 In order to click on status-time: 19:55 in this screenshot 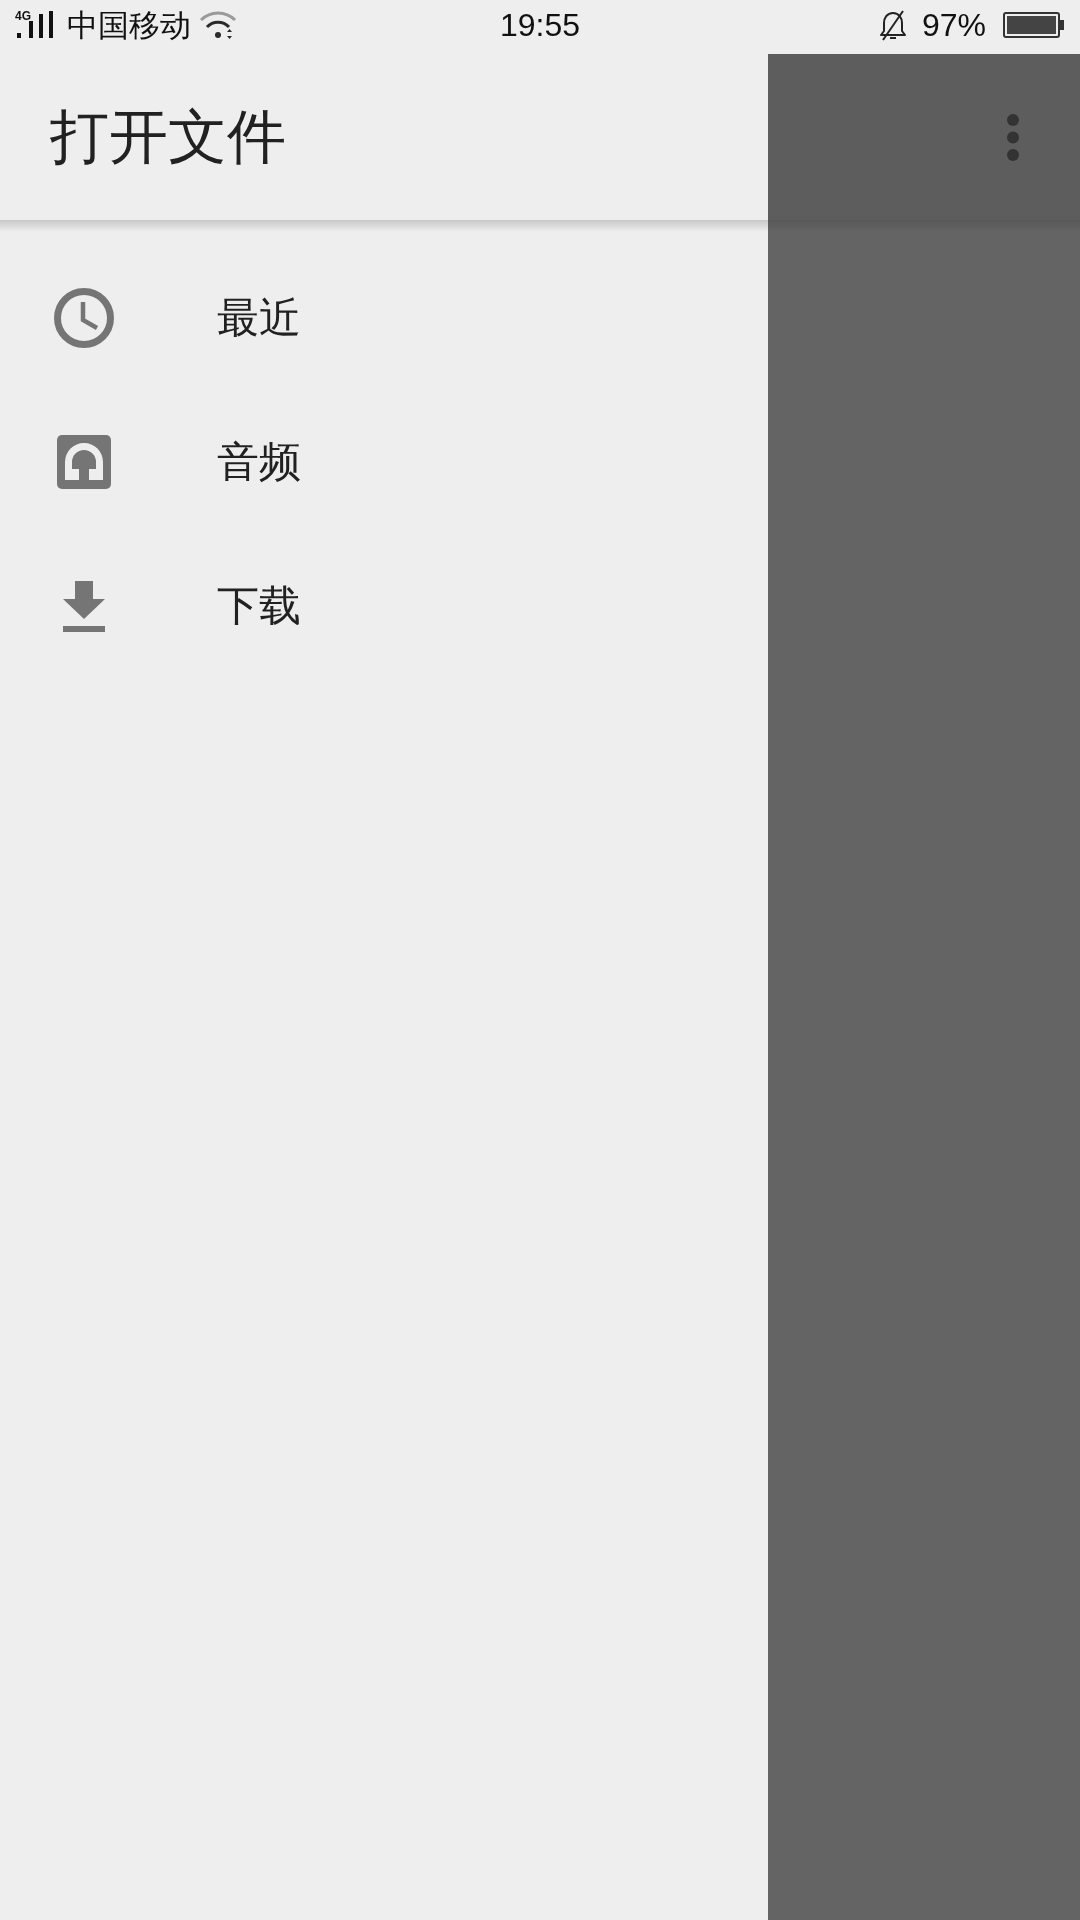, I will do `click(540, 25)`.